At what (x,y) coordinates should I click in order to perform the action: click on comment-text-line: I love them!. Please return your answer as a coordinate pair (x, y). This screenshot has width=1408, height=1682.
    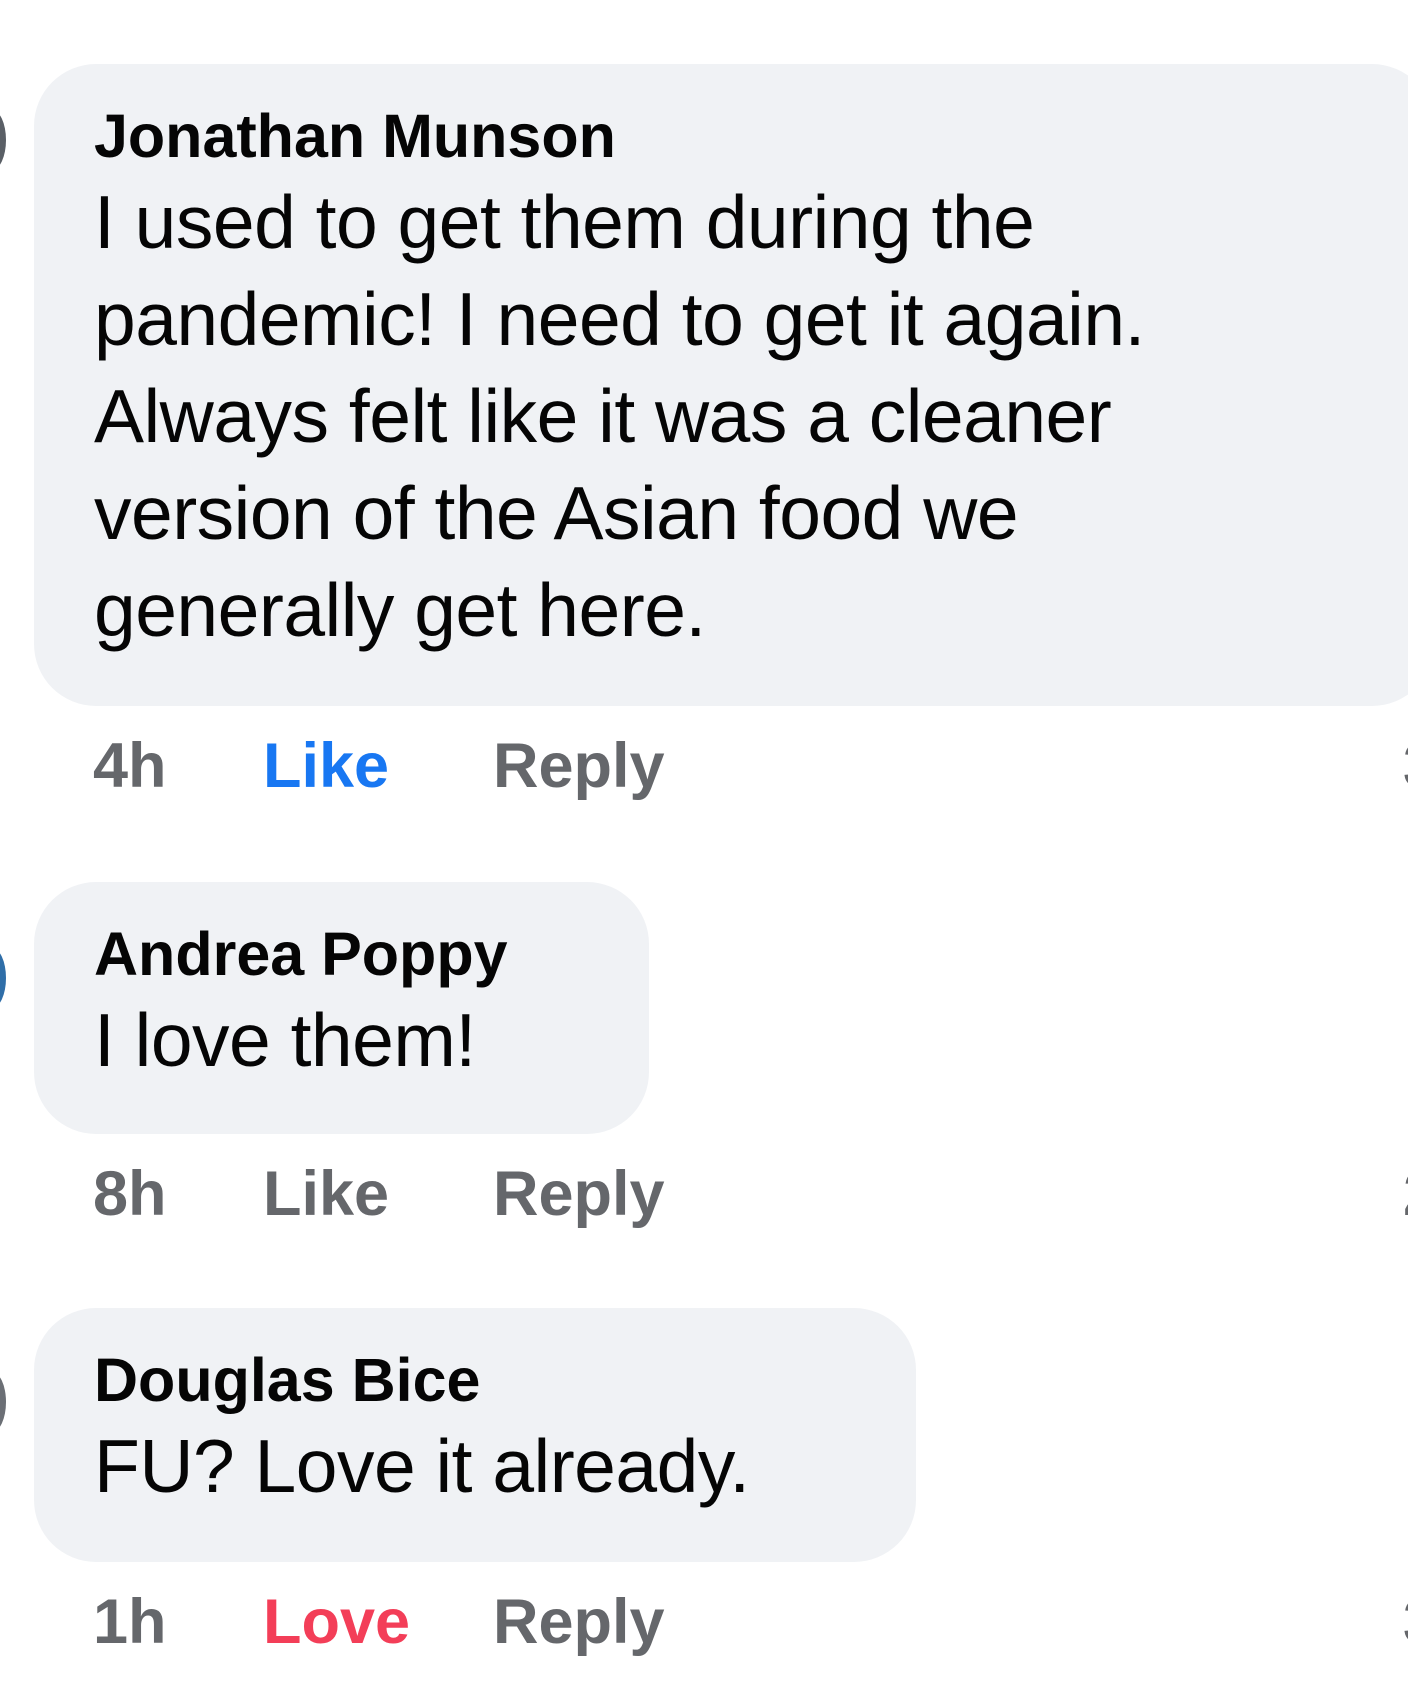
    Looking at the image, I should click on (285, 1040).